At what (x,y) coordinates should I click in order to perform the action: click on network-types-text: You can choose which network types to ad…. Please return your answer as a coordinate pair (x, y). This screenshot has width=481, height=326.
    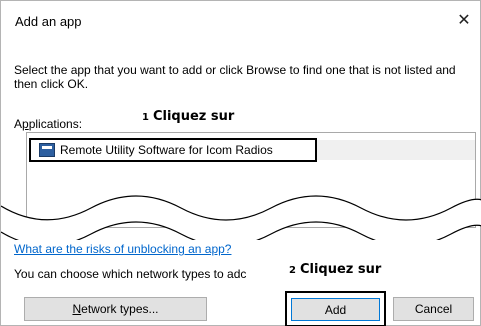
    Looking at the image, I should click on (130, 274).